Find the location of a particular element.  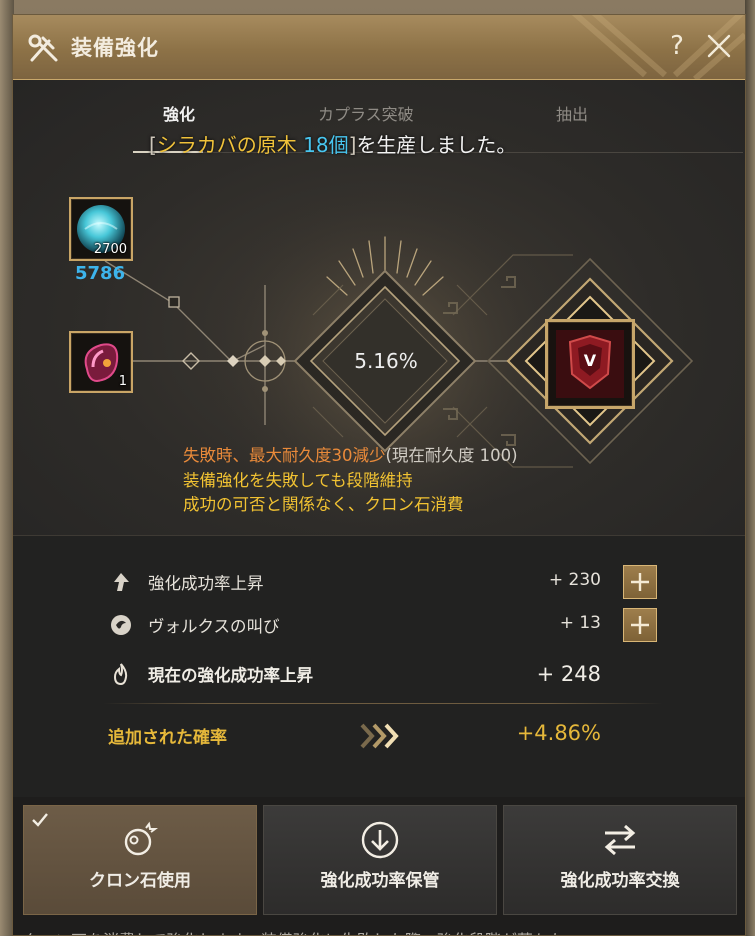

download-circle-icon is located at coordinates (380, 840).